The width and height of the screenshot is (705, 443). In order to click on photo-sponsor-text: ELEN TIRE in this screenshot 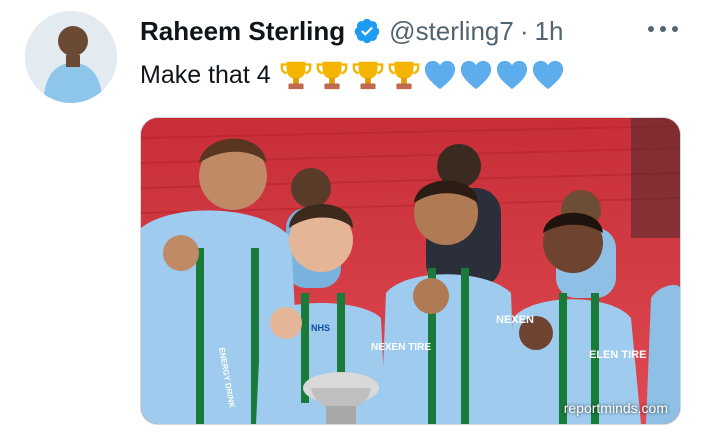, I will do `click(617, 355)`.